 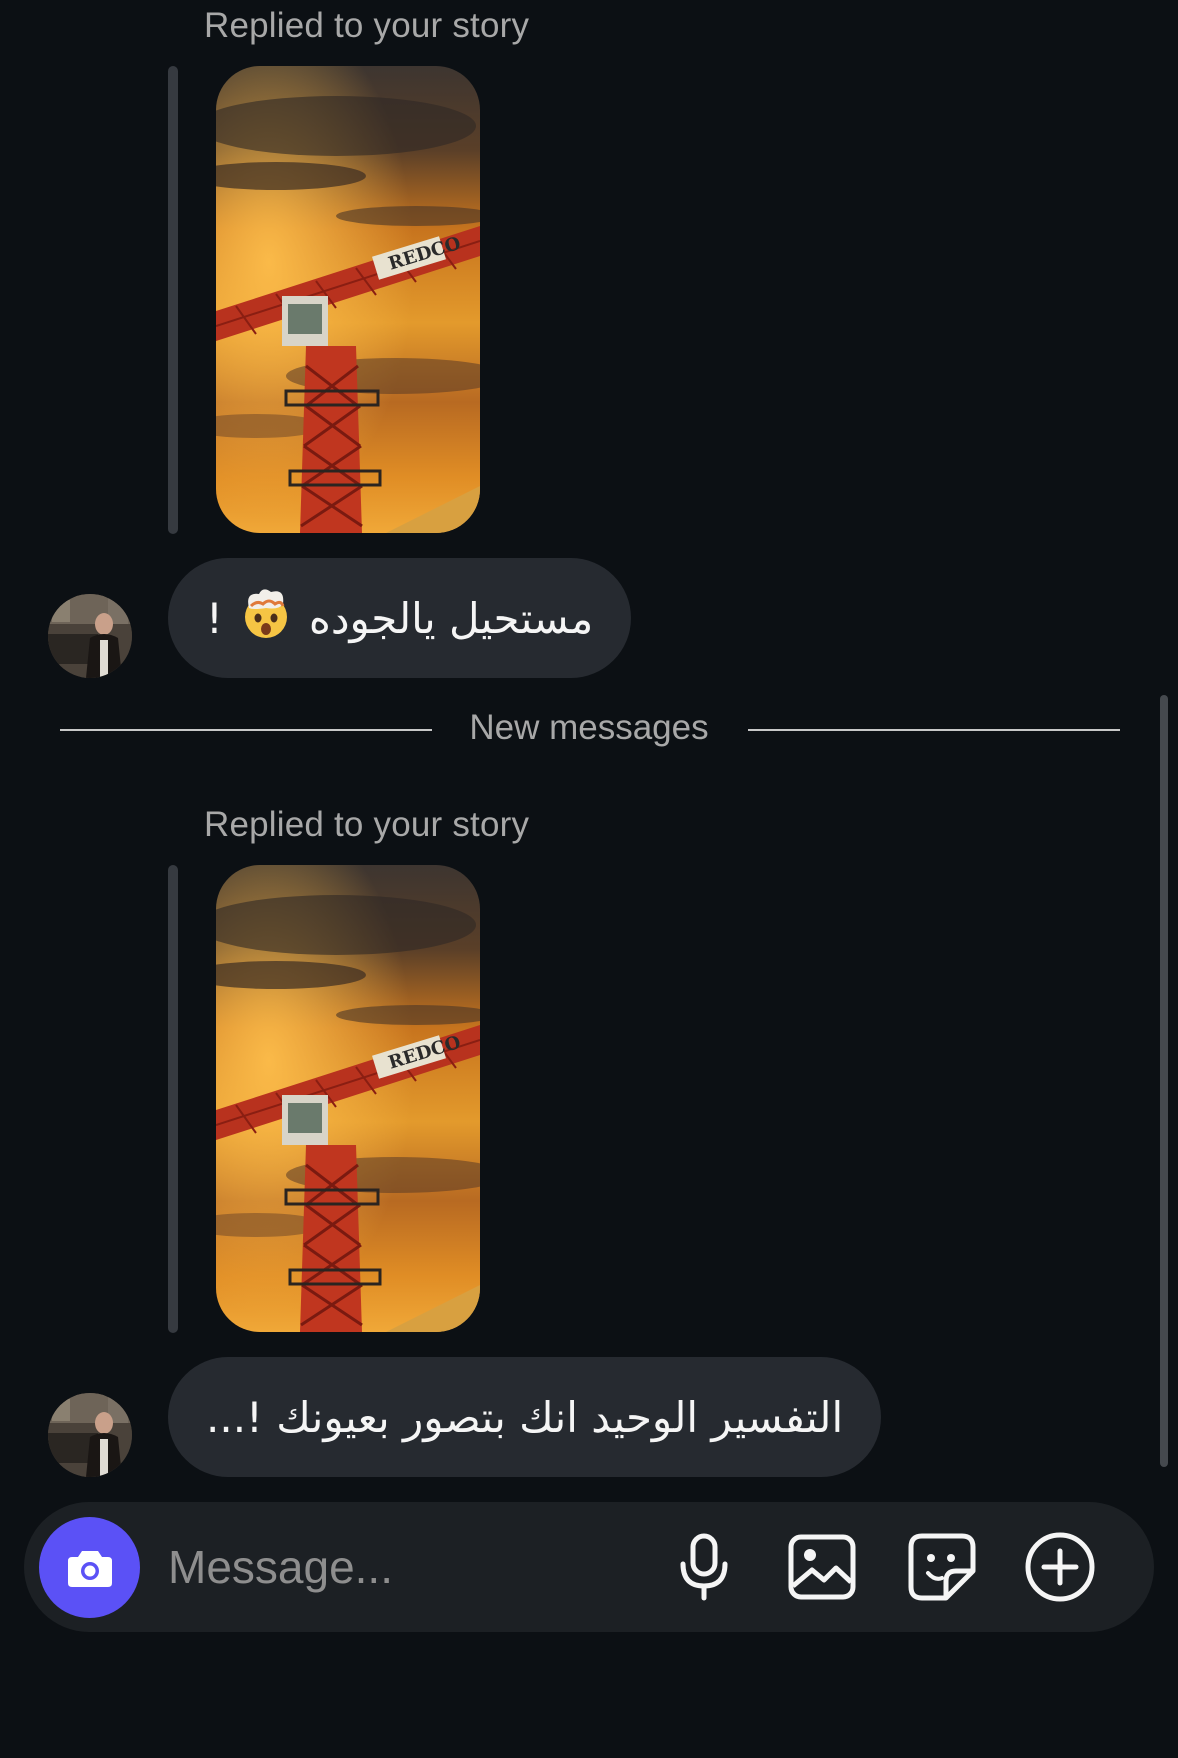 I want to click on more-options-button, so click(x=1060, y=1567).